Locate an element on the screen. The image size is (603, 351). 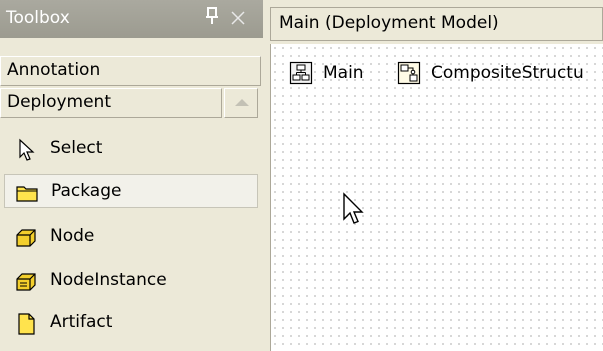
scroll-up-button is located at coordinates (241, 103).